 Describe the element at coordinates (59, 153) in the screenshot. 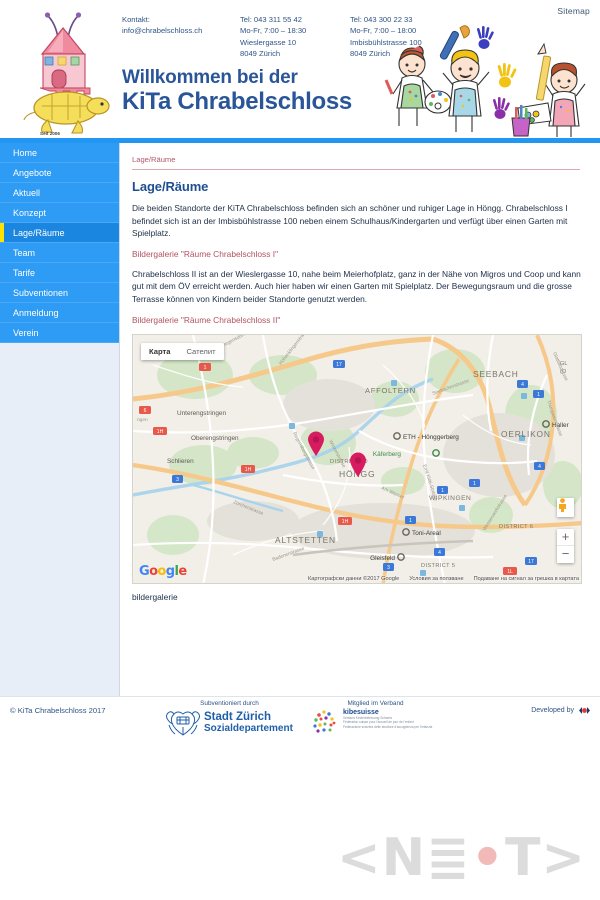

I see `sidebar-item-home: Home` at that location.